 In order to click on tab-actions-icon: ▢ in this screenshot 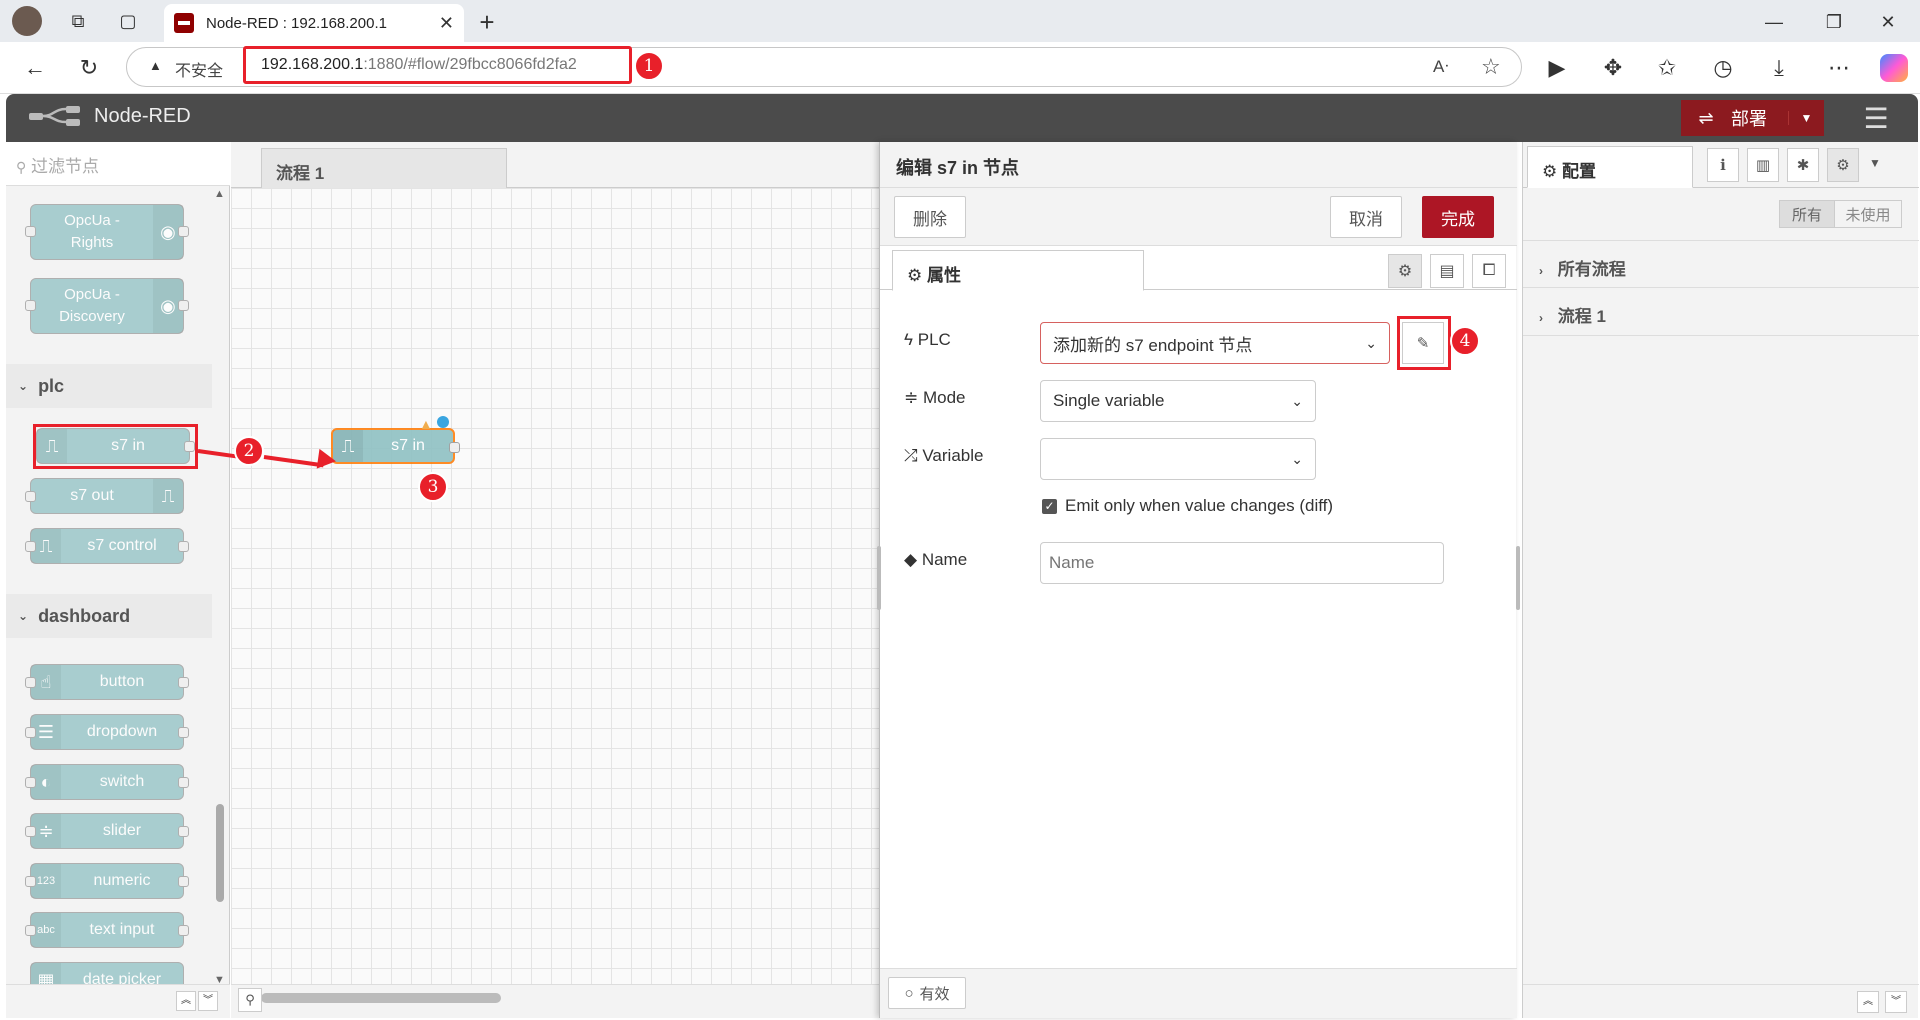, I will do `click(128, 21)`.